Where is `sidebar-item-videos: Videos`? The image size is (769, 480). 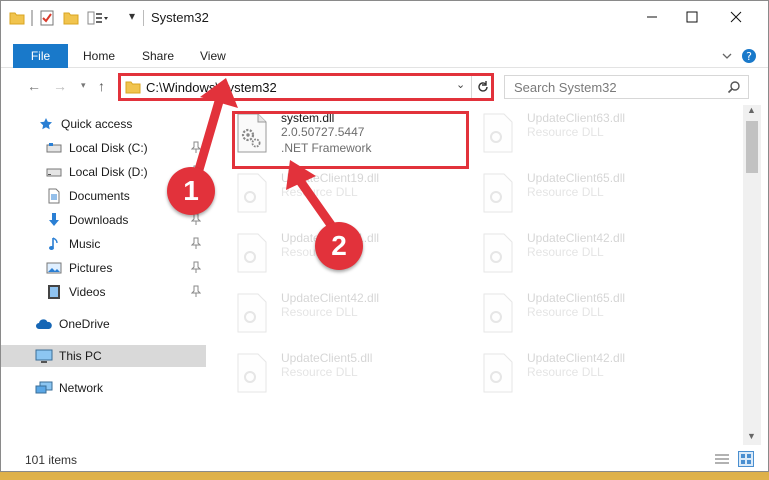
sidebar-item-videos: Videos is located at coordinates (126, 292).